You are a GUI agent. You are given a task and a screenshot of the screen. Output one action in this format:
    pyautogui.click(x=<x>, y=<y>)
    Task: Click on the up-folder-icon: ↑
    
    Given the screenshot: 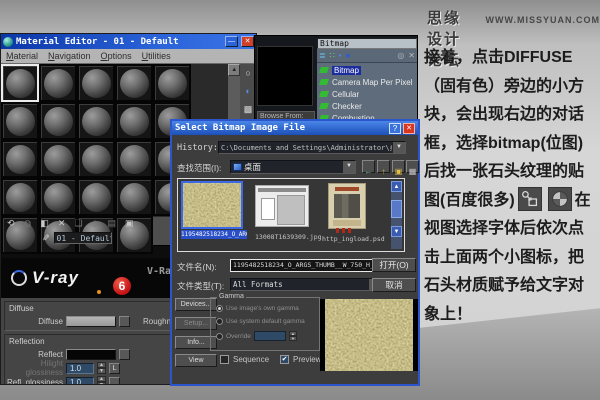 What is the action you would take?
    pyautogui.click(x=383, y=171)
    